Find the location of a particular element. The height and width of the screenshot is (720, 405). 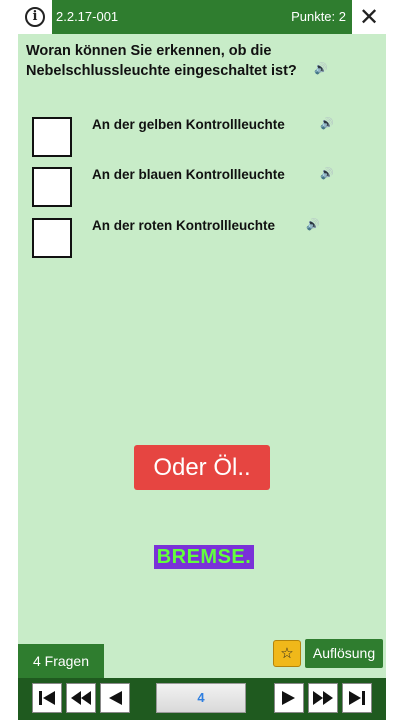

rewind-button is located at coordinates (81, 698).